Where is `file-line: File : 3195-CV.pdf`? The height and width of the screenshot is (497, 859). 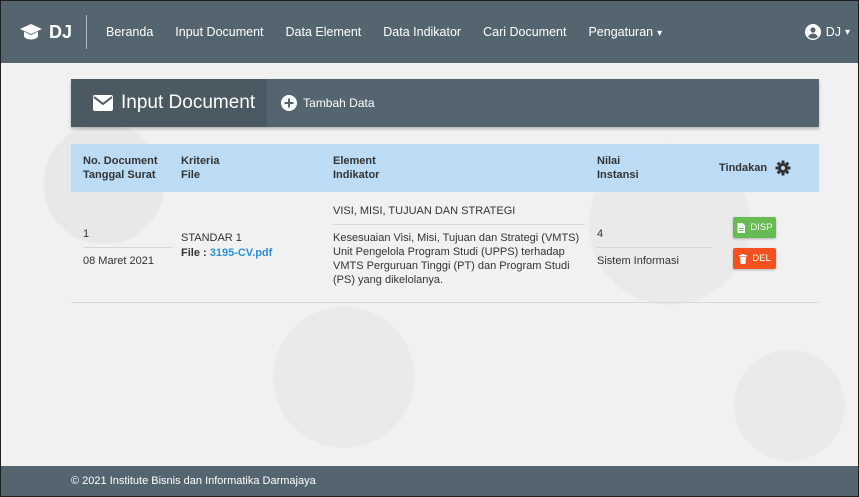 file-line: File : 3195-CV.pdf is located at coordinates (256, 253).